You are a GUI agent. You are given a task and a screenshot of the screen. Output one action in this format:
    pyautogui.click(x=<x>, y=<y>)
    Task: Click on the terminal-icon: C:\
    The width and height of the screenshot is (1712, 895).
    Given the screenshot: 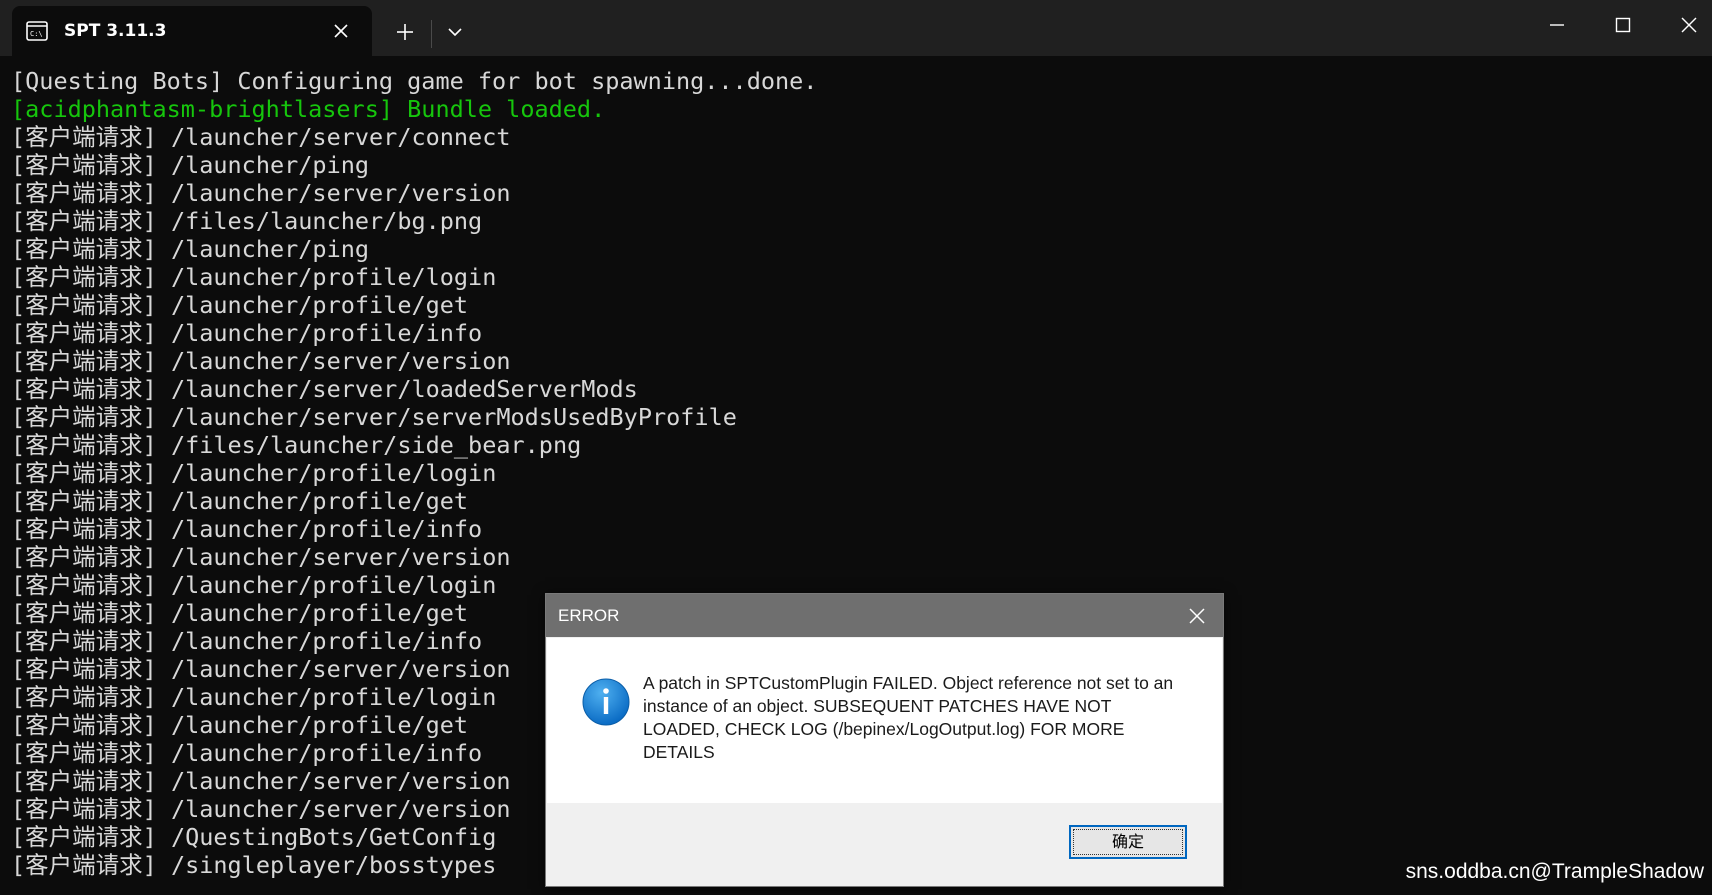 What is the action you would take?
    pyautogui.click(x=37, y=31)
    